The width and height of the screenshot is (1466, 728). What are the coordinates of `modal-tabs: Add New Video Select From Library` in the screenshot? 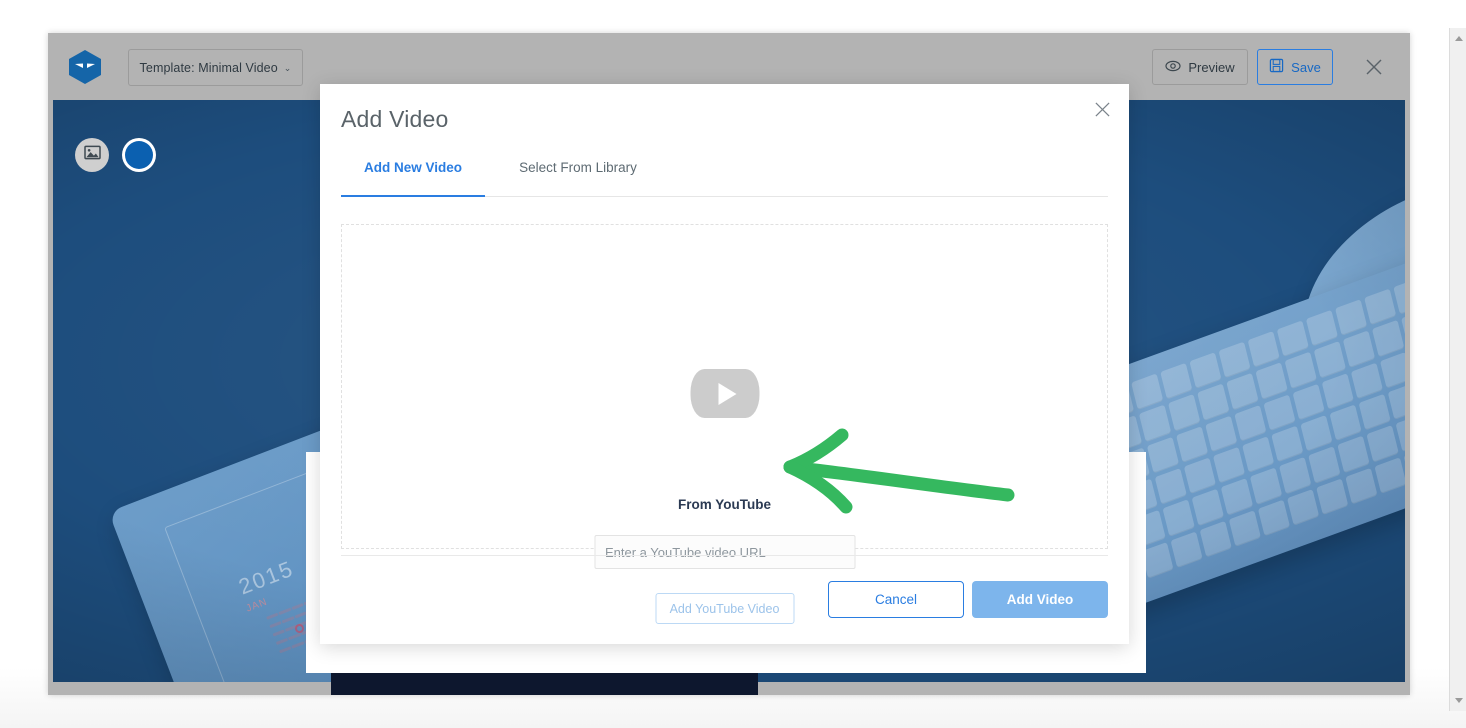 It's located at (724, 178).